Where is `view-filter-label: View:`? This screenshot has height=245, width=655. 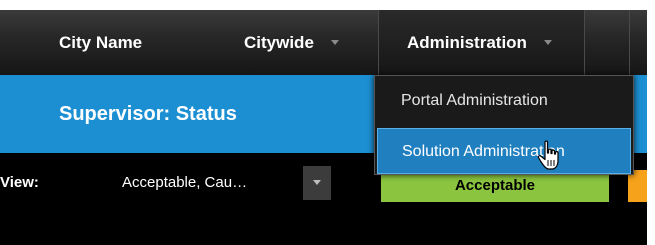
view-filter-label: View: is located at coordinates (19, 182).